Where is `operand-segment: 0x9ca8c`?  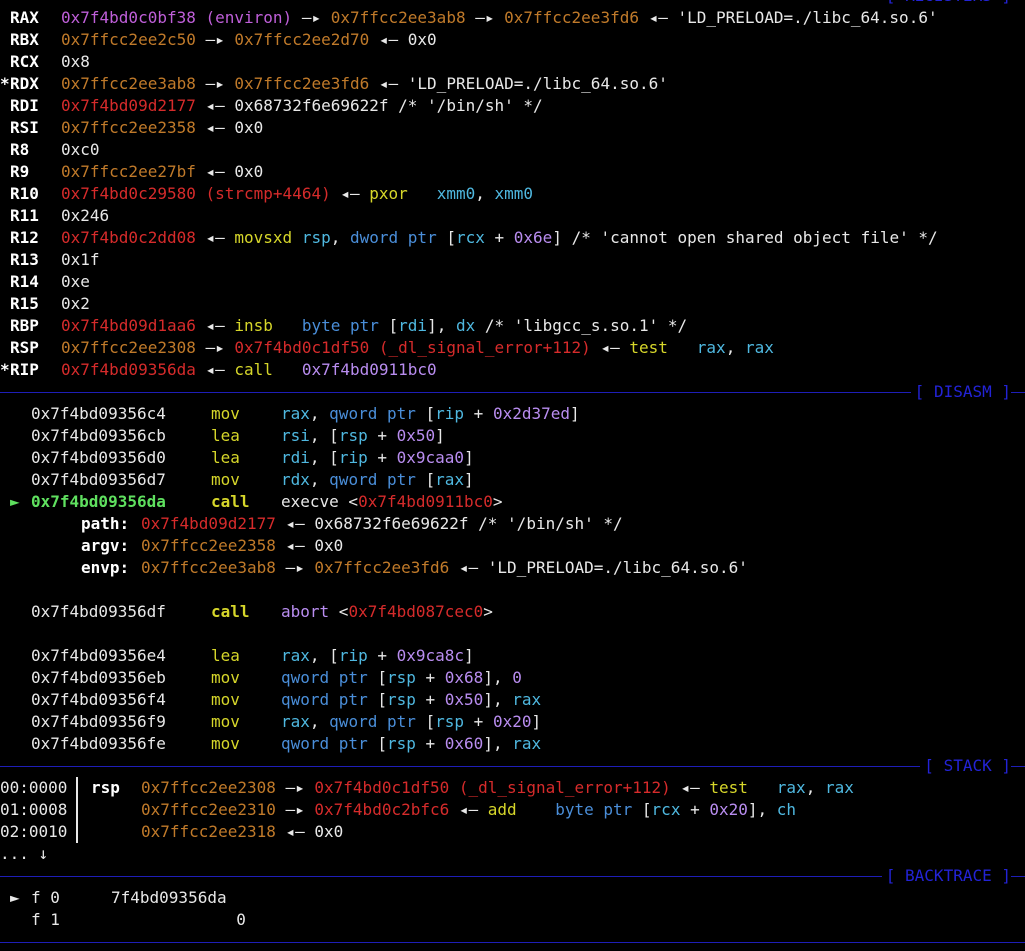 operand-segment: 0x9ca8c is located at coordinates (430, 655).